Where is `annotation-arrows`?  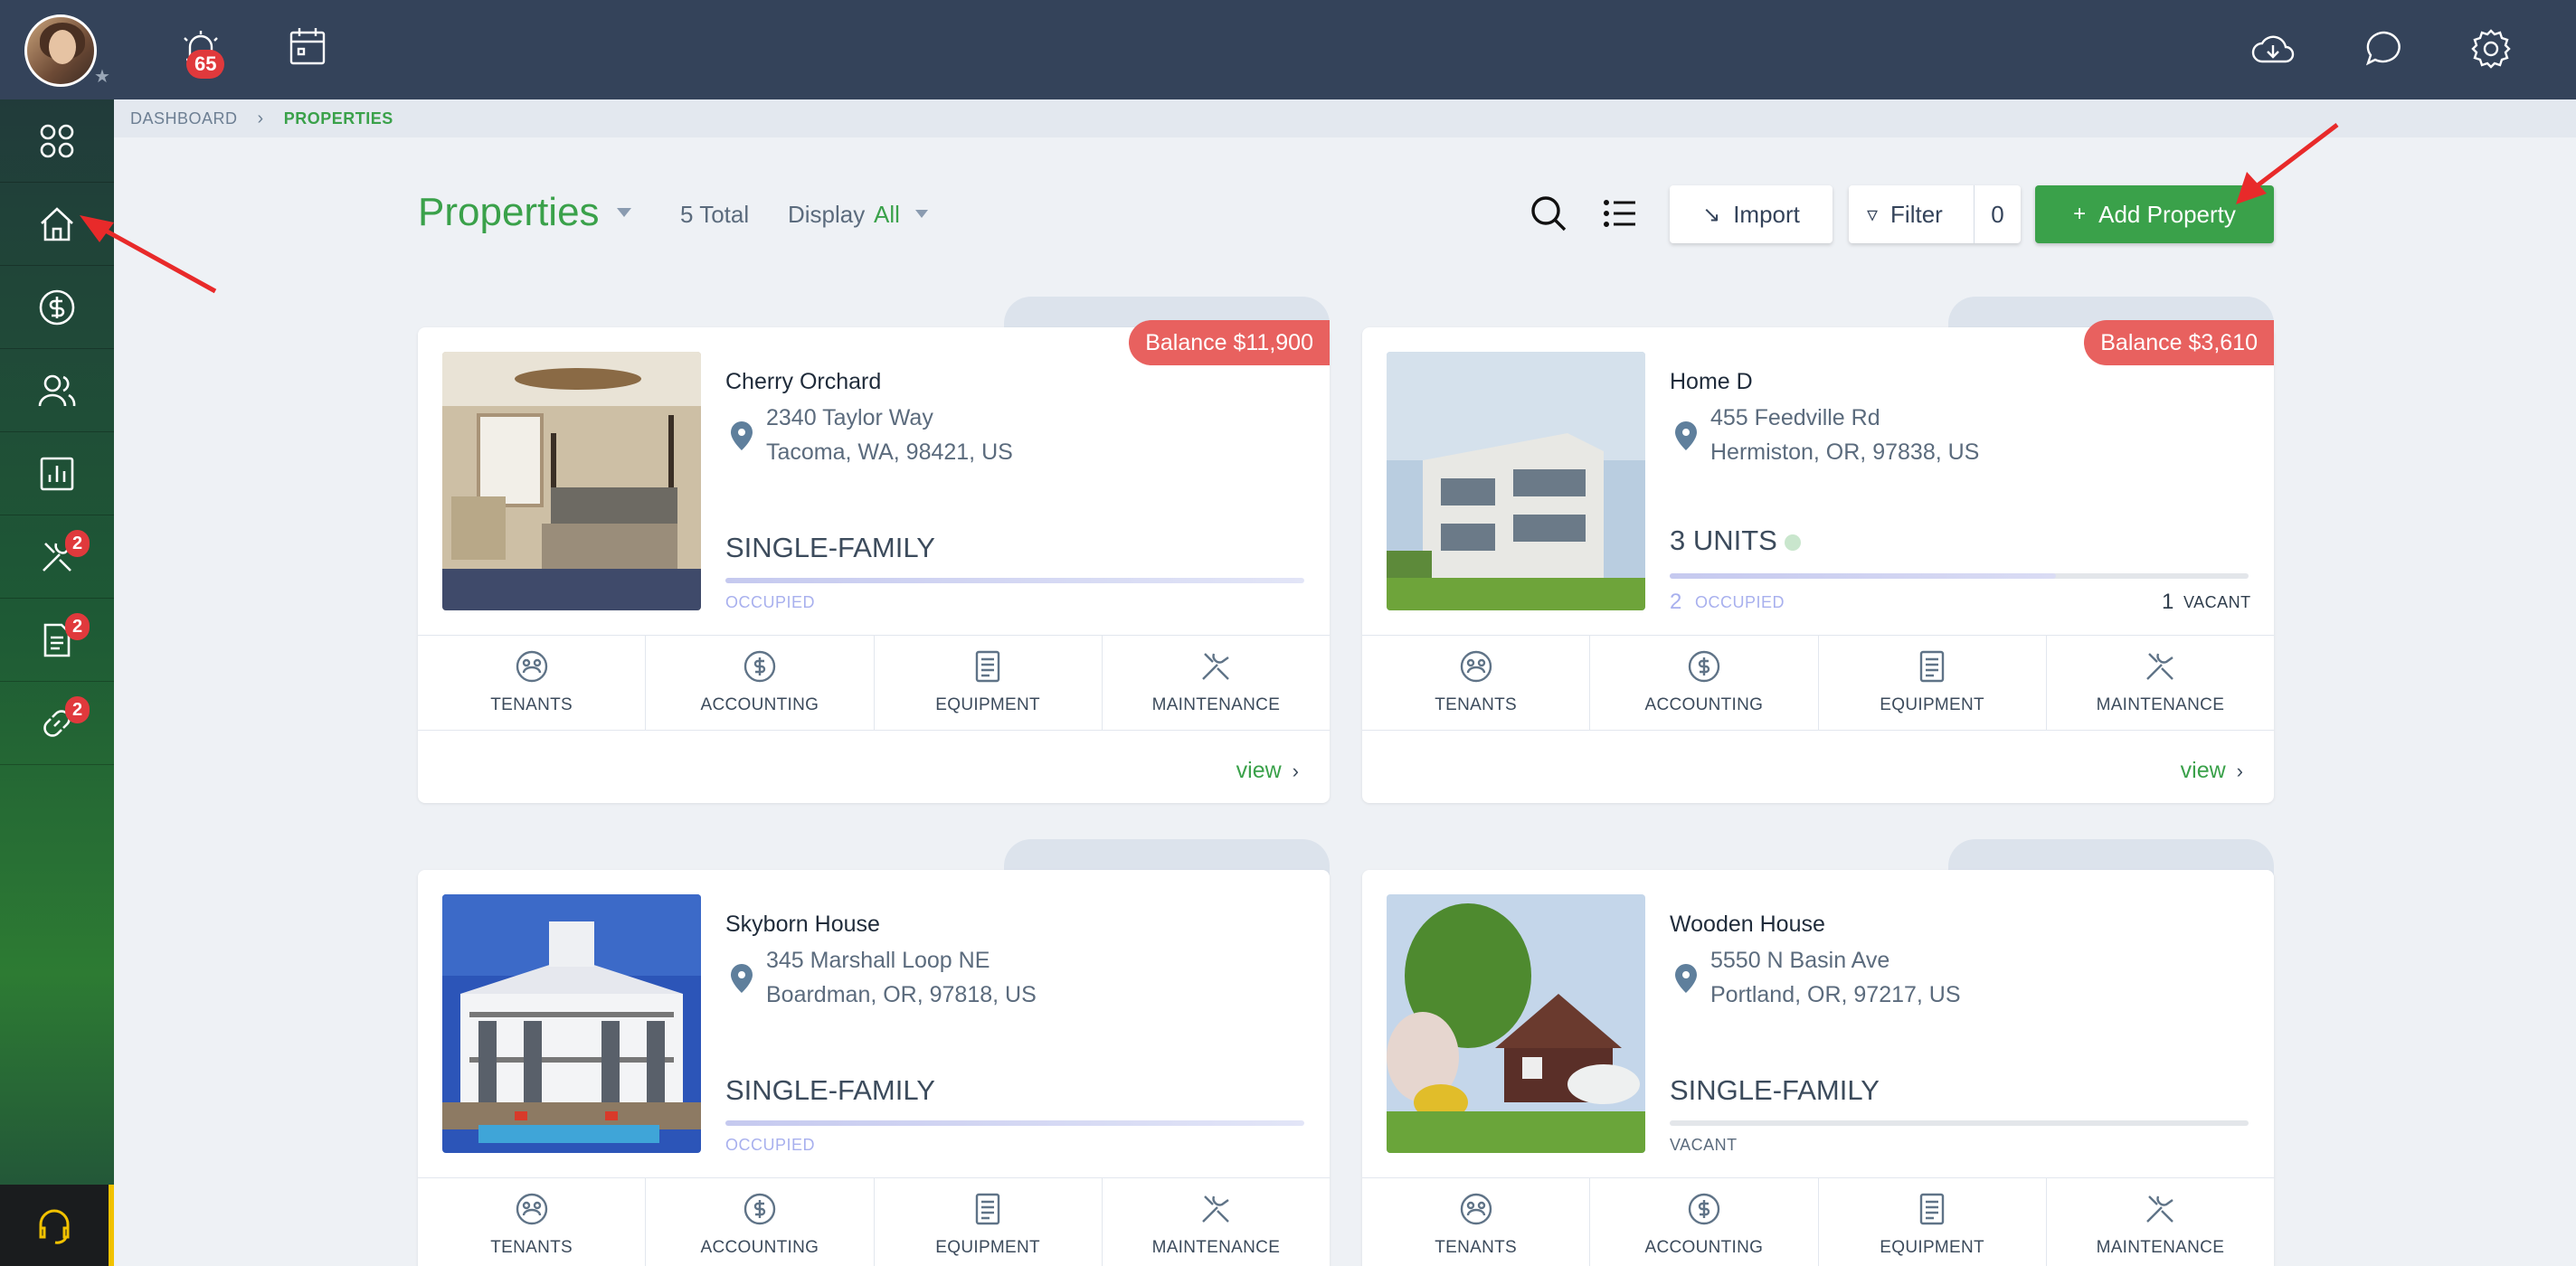
annotation-arrows is located at coordinates (1210, 208).